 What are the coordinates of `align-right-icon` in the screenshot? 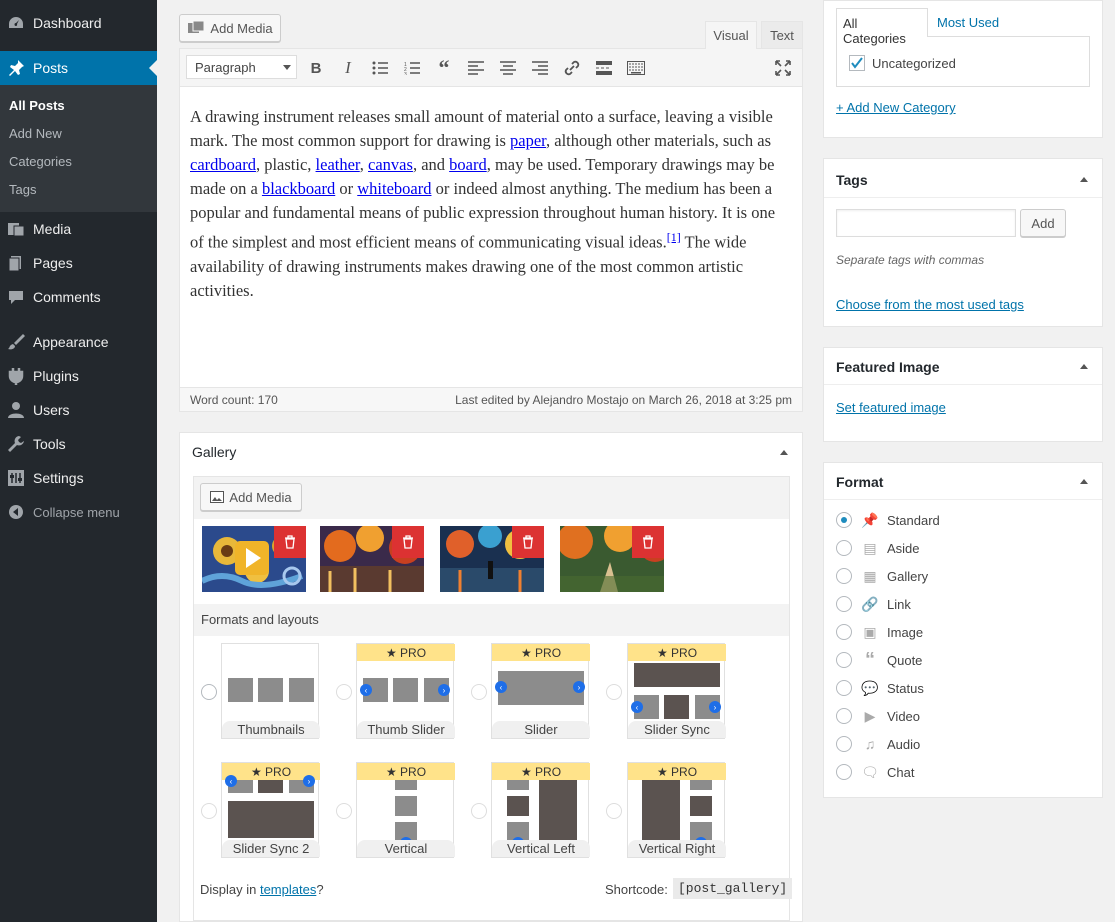 It's located at (540, 68).